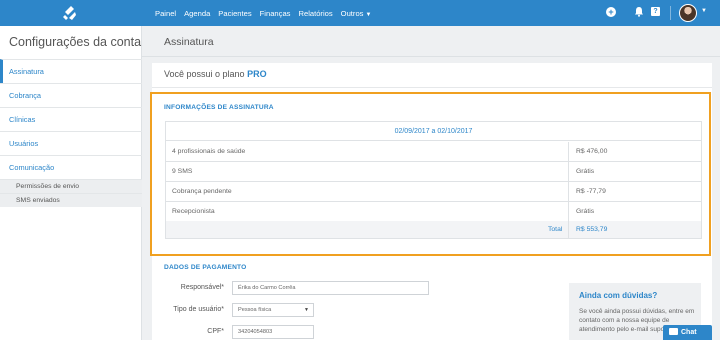 This screenshot has width=720, height=340. What do you see at coordinates (202, 191) in the screenshot?
I see `row-desc: Cobrança pendente` at bounding box center [202, 191].